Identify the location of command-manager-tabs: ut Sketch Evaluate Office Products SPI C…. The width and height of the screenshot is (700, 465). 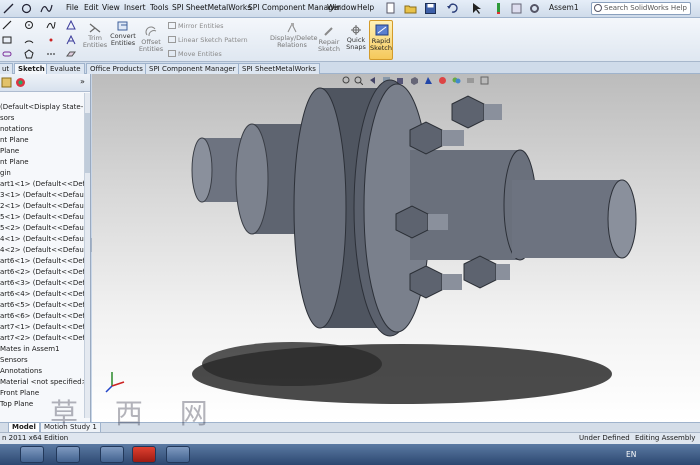
(350, 68).